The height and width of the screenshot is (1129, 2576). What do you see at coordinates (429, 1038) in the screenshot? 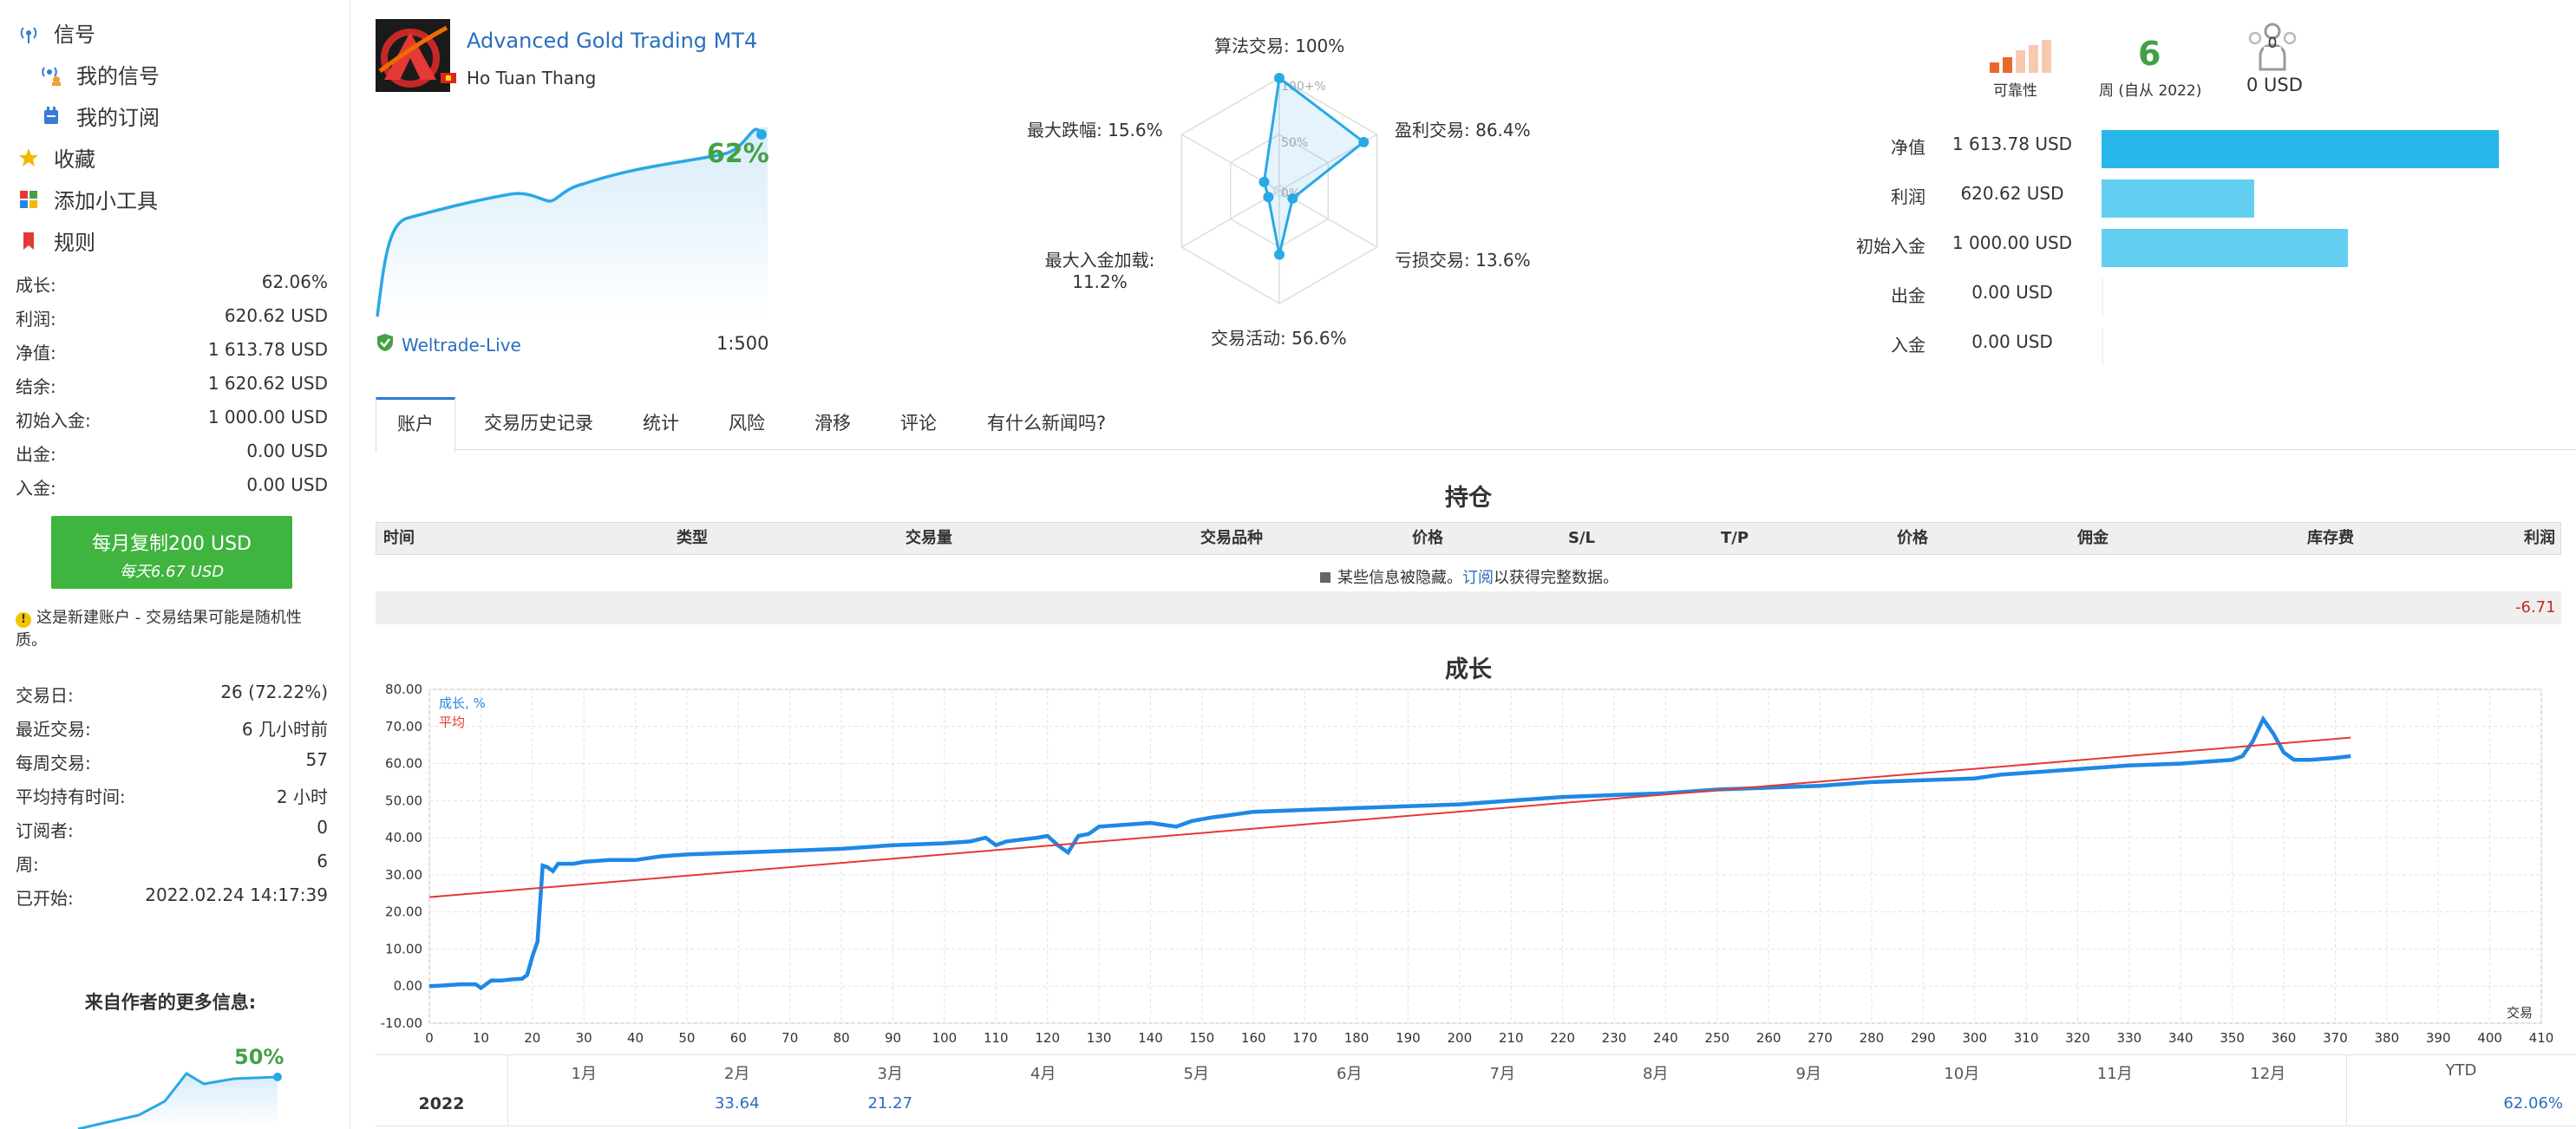
I see `x-tick-label: 0` at bounding box center [429, 1038].